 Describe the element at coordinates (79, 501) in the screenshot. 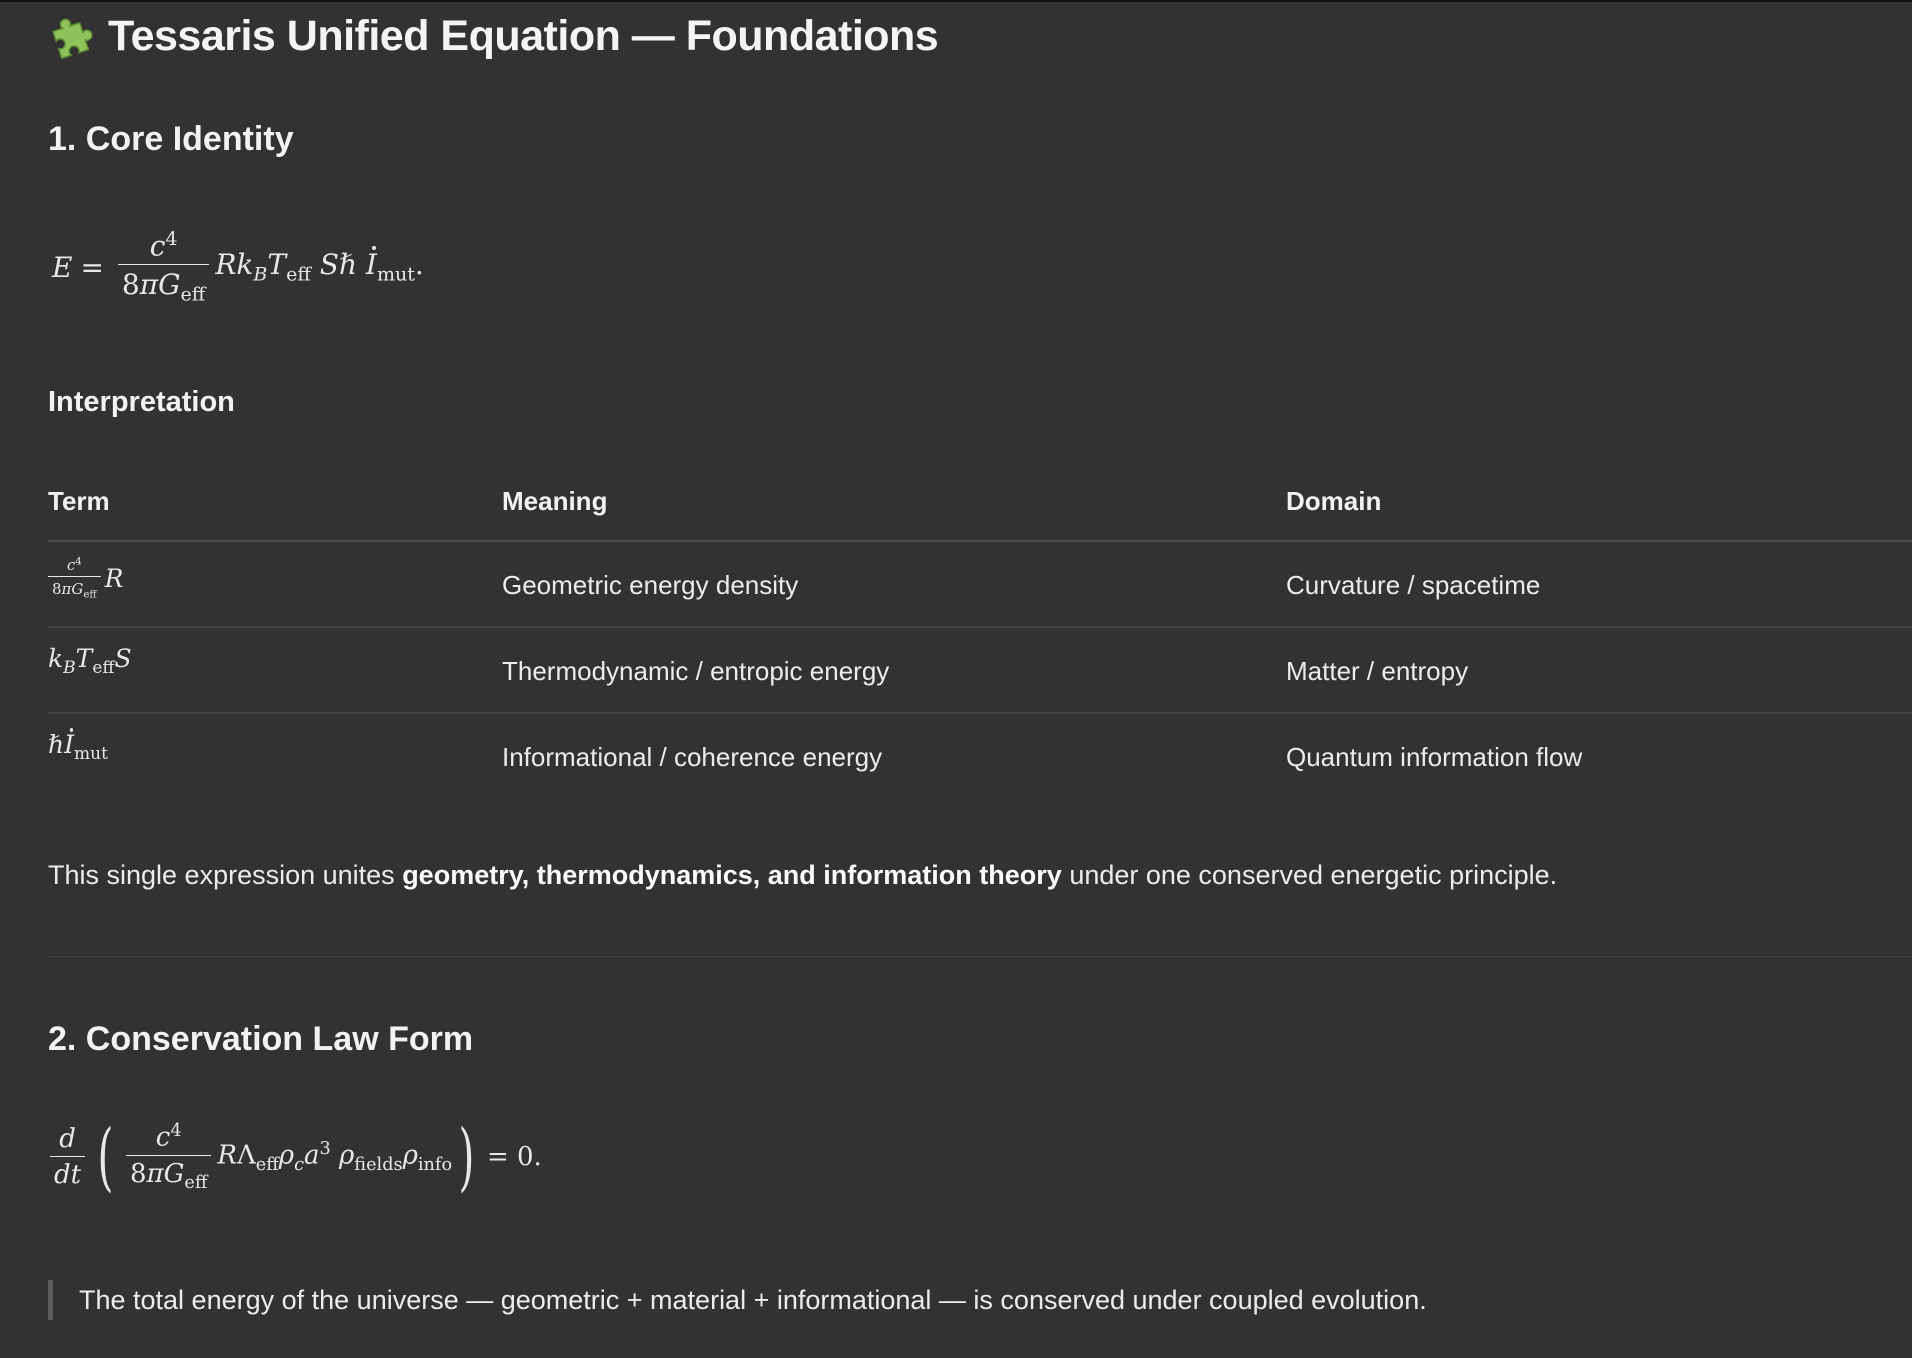

I see `column-header-term: Term` at that location.